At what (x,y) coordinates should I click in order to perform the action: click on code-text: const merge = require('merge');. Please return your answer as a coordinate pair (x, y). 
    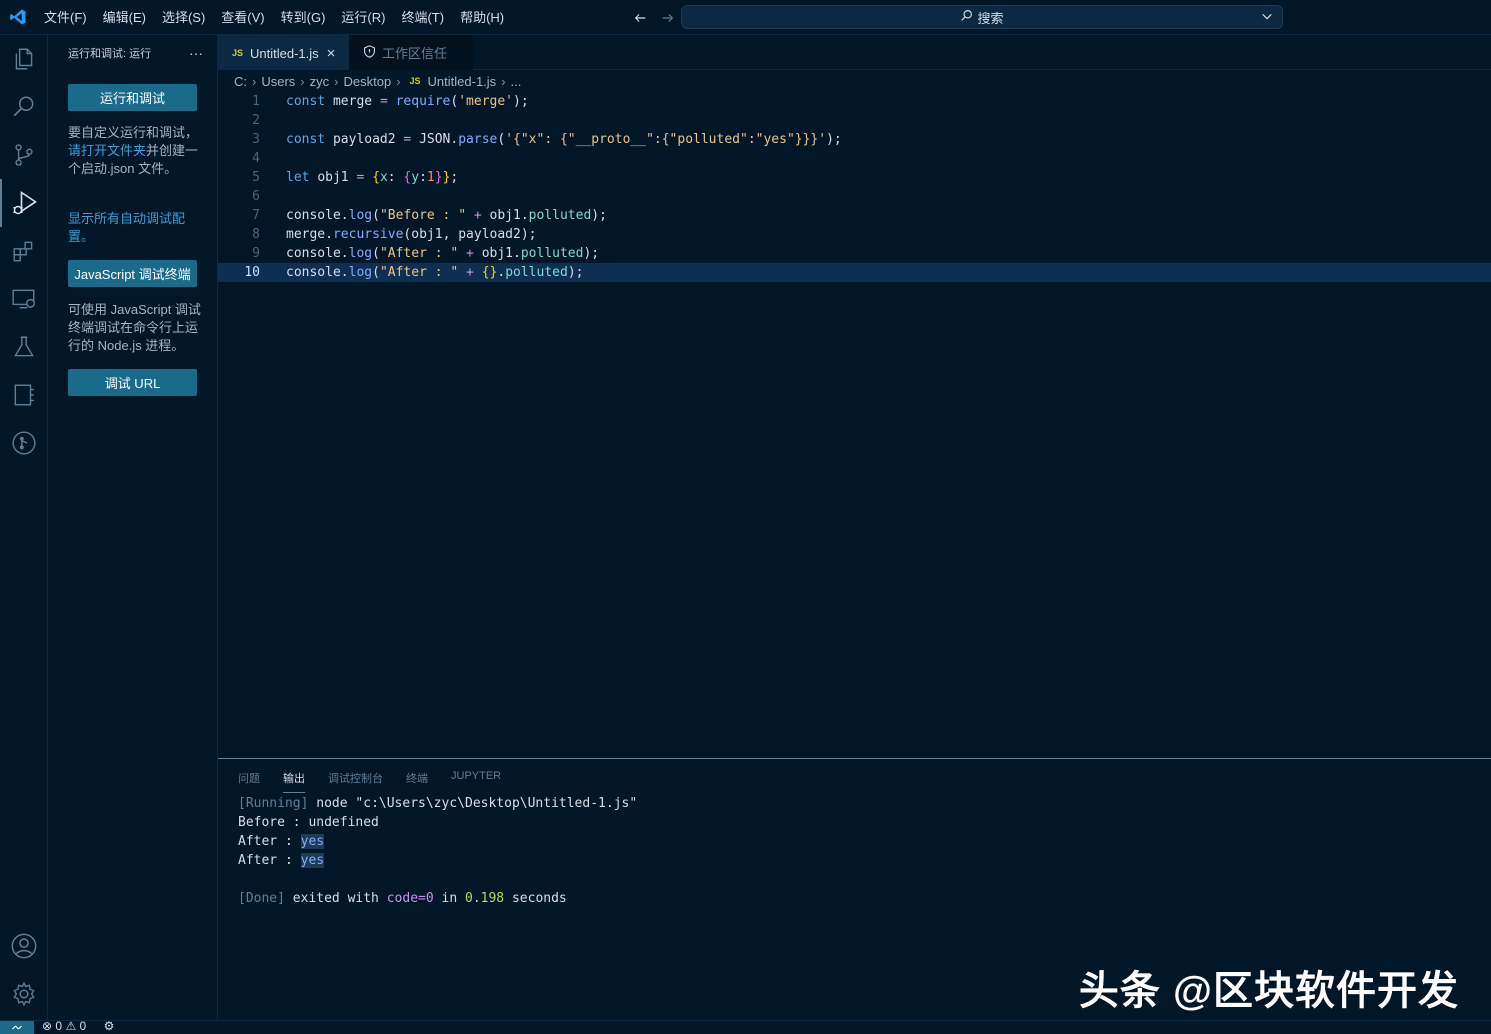
    Looking at the image, I should click on (407, 101).